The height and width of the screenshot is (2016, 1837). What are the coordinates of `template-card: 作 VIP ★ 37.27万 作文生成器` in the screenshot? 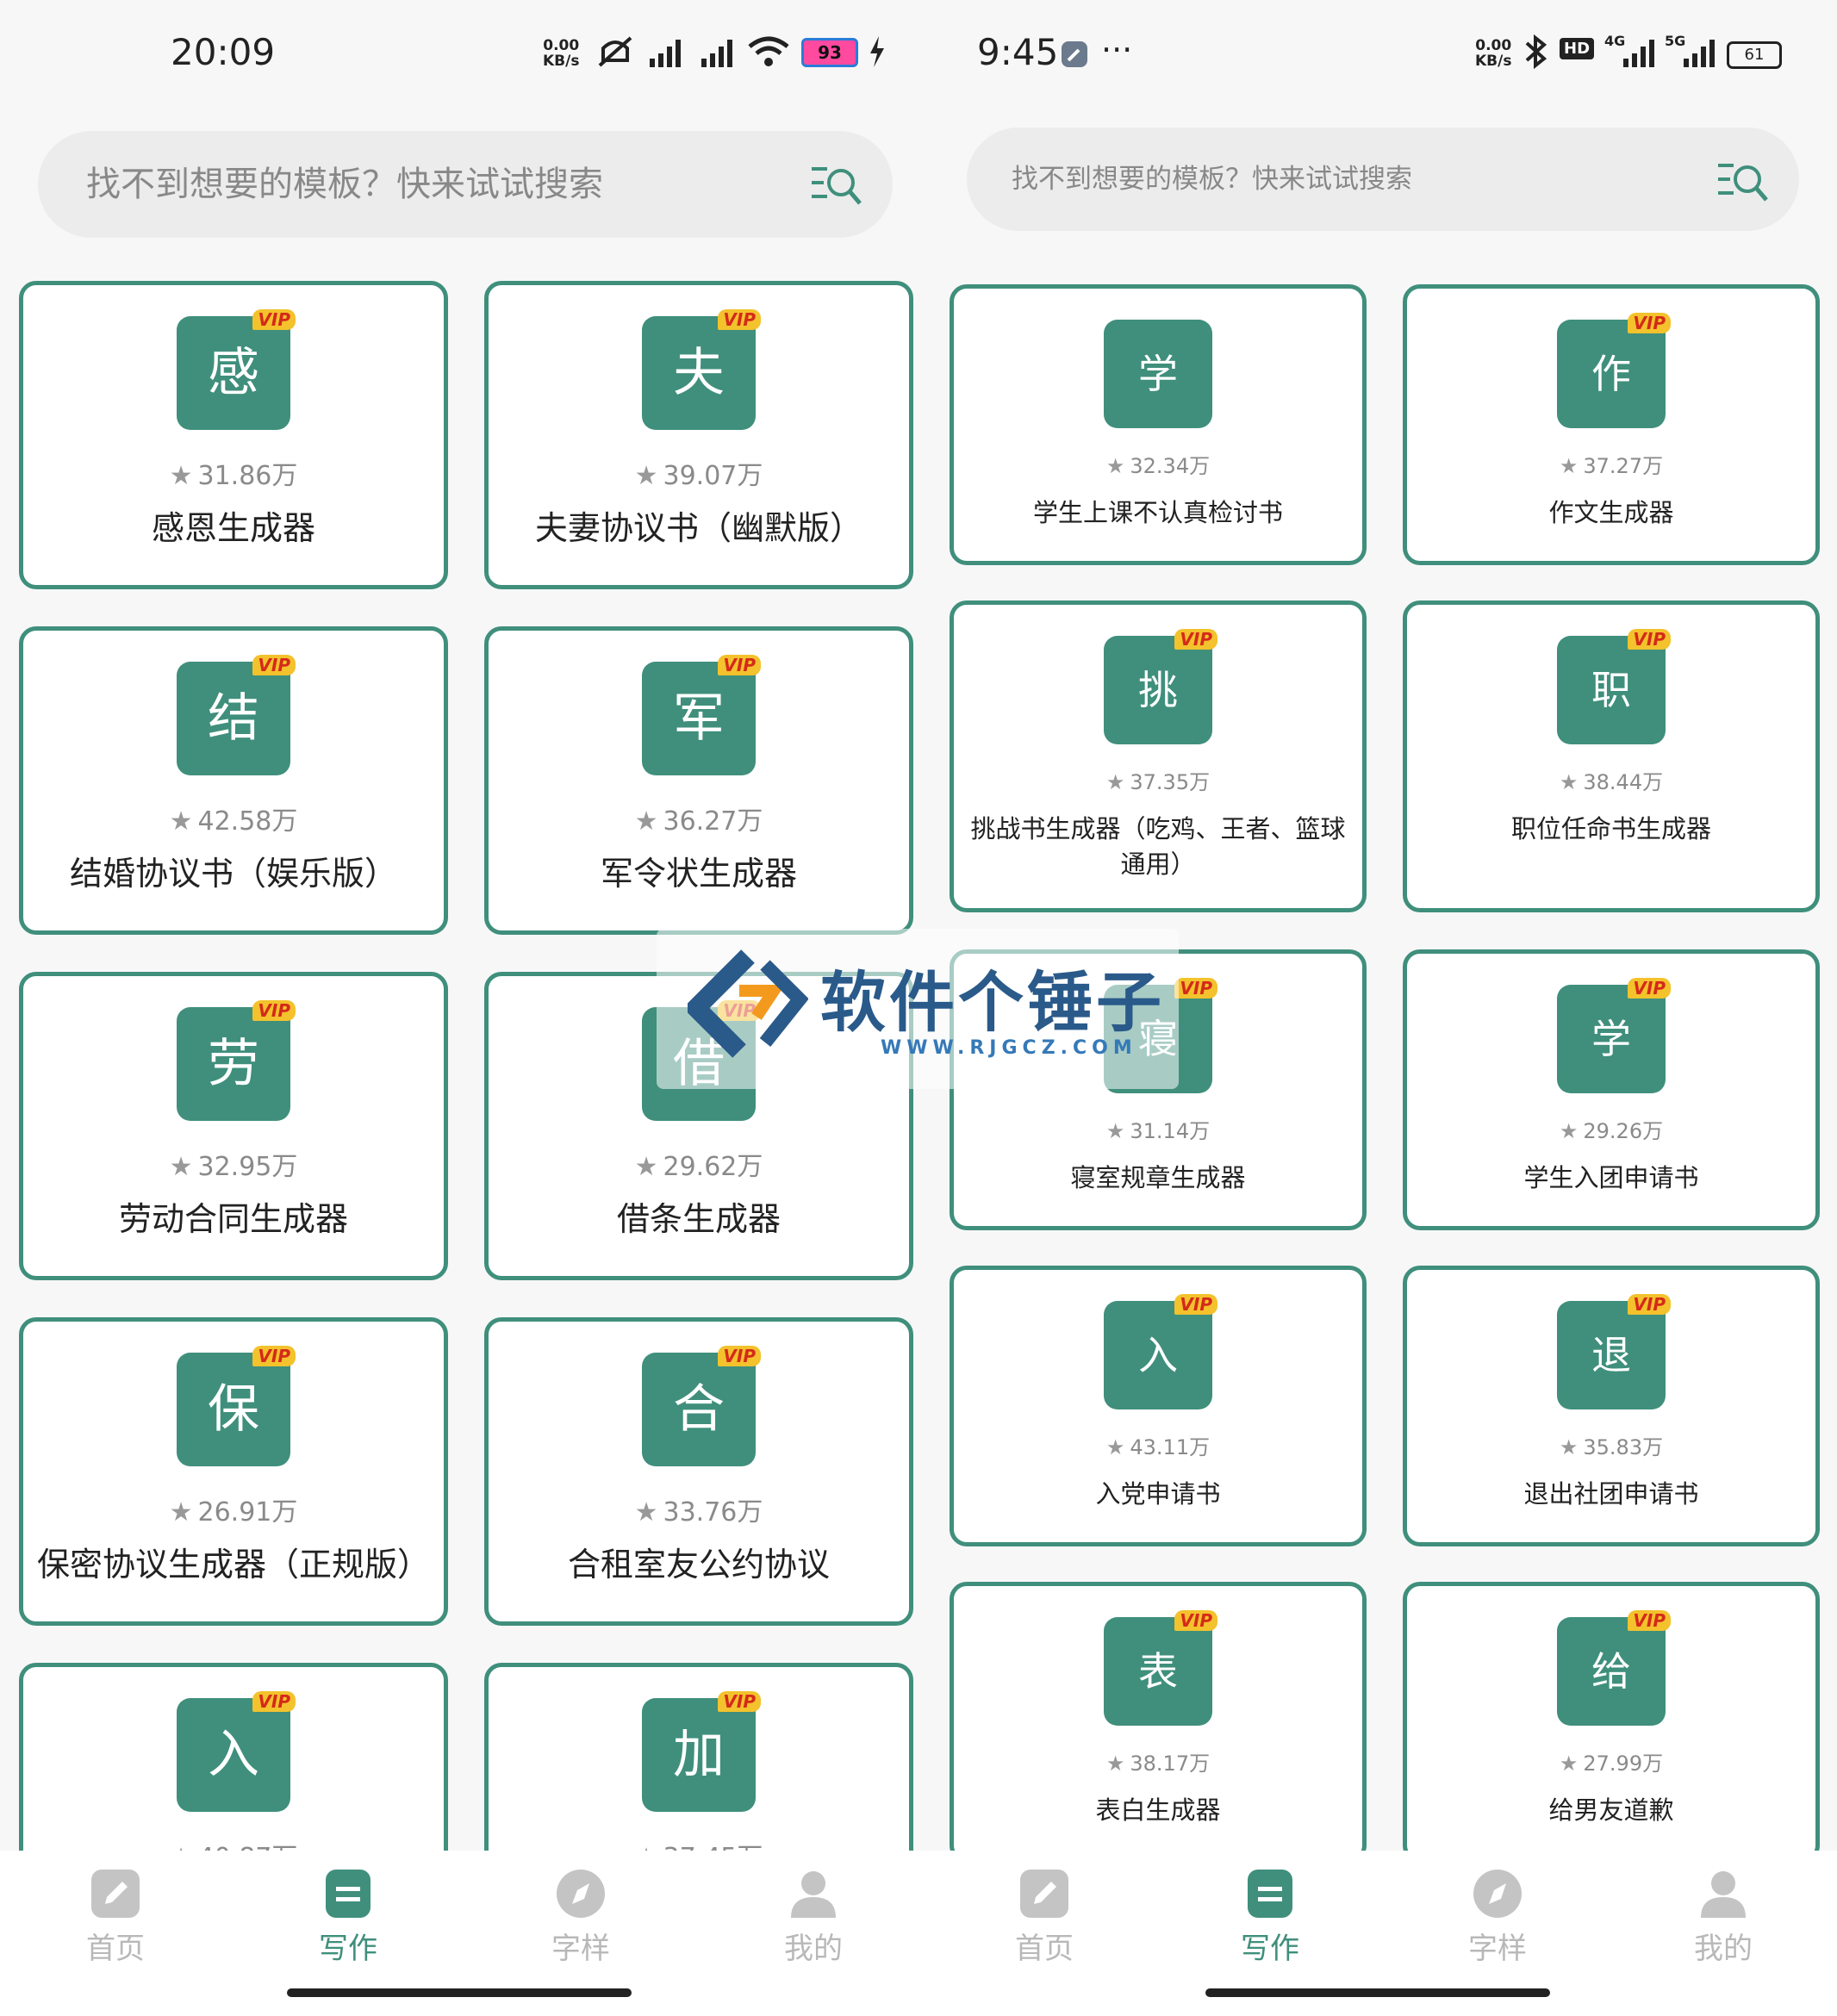 It's located at (1612, 425).